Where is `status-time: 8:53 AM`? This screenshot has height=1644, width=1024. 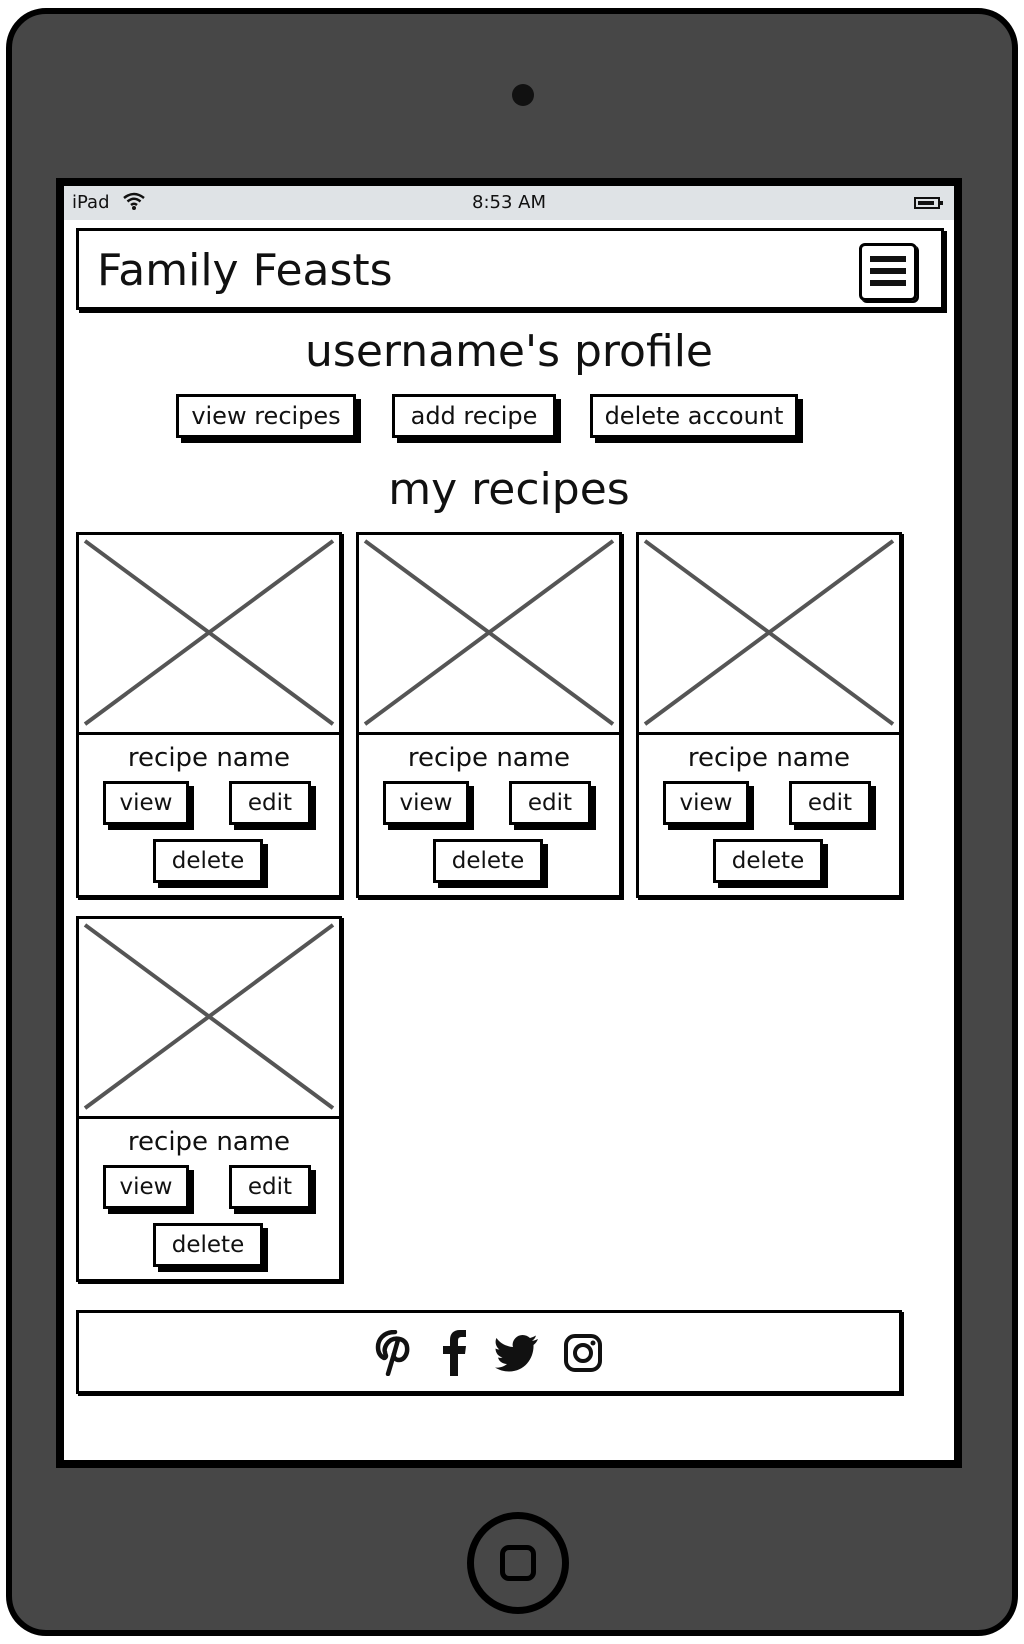
status-time: 8:53 AM is located at coordinates (509, 202).